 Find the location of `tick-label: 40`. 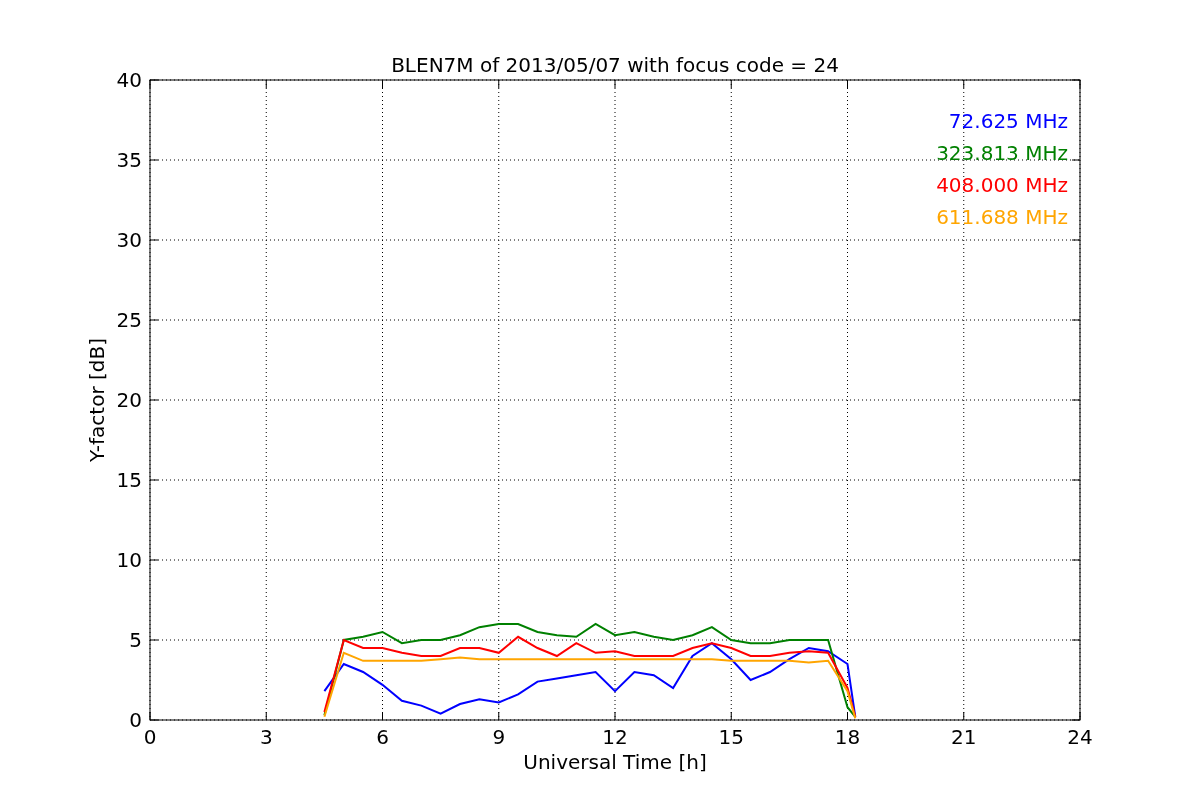

tick-label: 40 is located at coordinates (129, 80).